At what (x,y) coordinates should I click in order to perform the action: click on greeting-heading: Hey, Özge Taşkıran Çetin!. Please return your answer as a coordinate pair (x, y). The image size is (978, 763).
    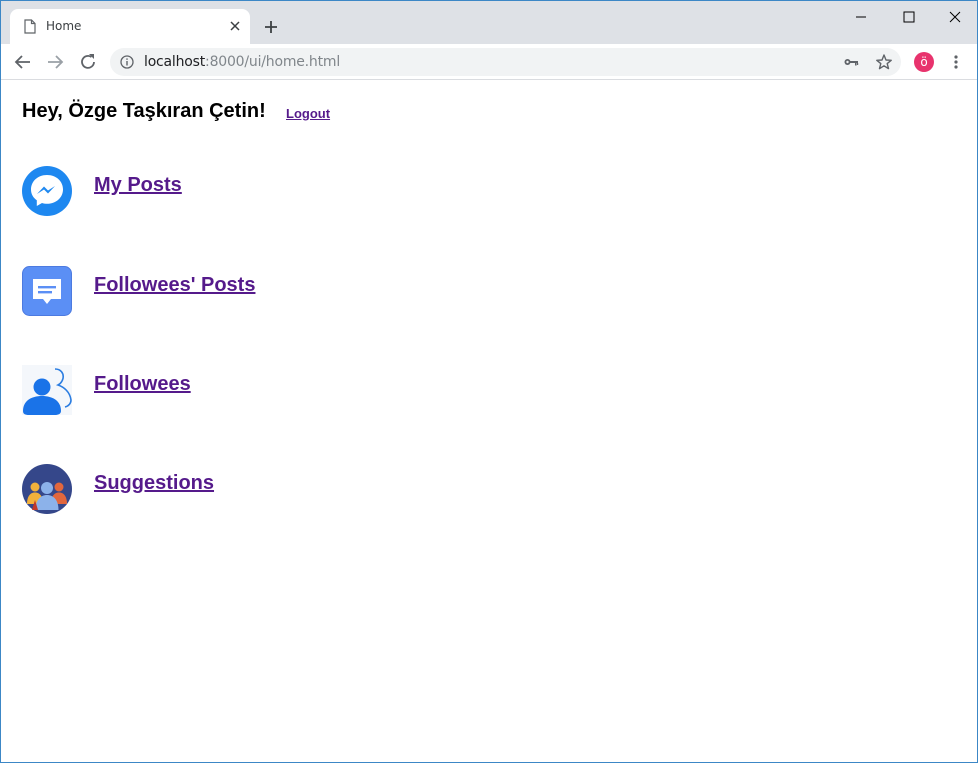
    Looking at the image, I should click on (144, 111).